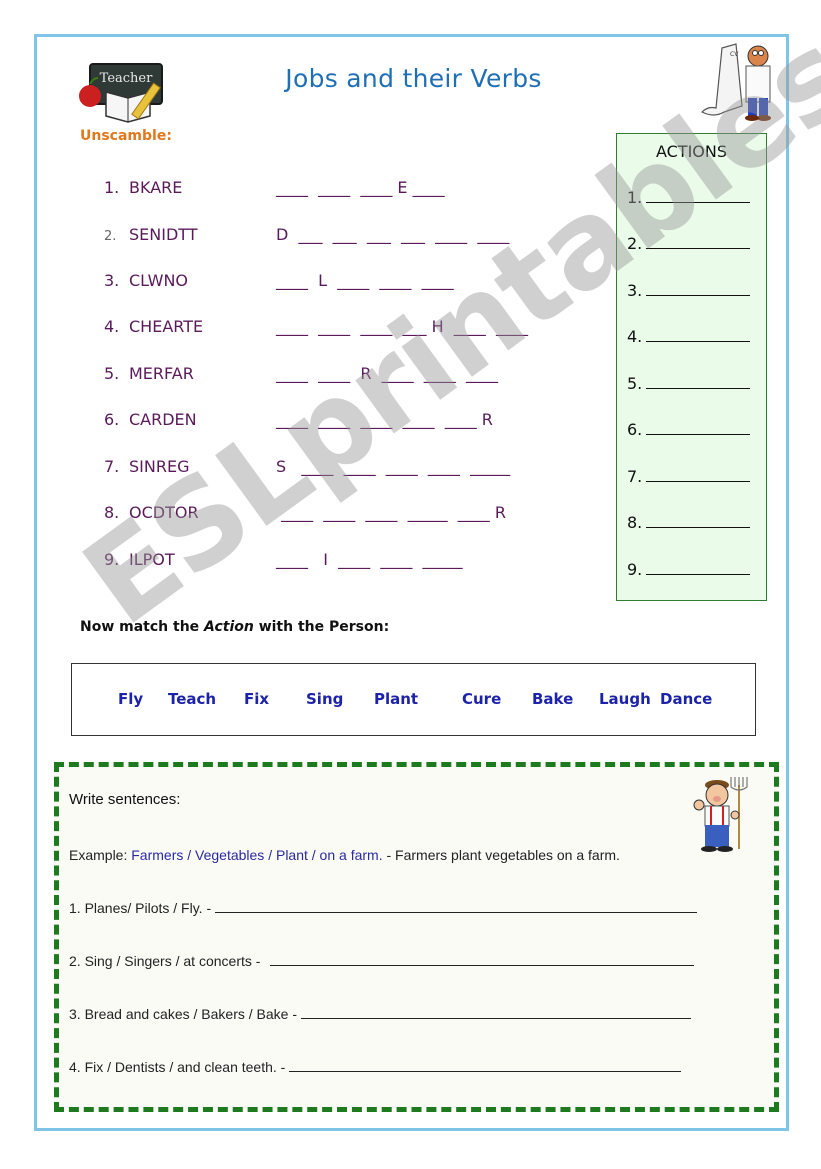 The width and height of the screenshot is (821, 1169). What do you see at coordinates (163, 234) in the screenshot?
I see `scrambled-word: SENIDTT` at bounding box center [163, 234].